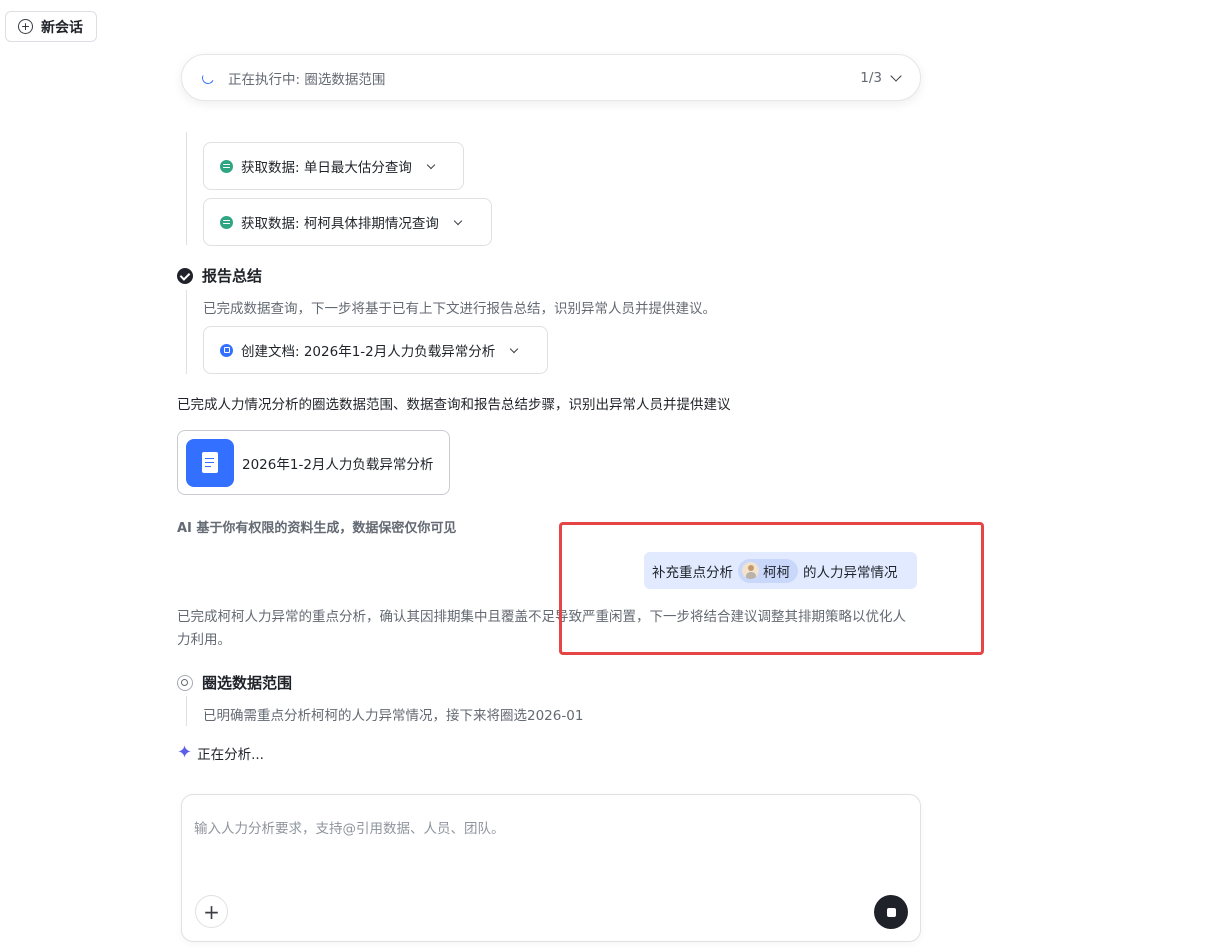 The width and height of the screenshot is (1214, 950). I want to click on loading-spinner-icon, so click(208, 77).